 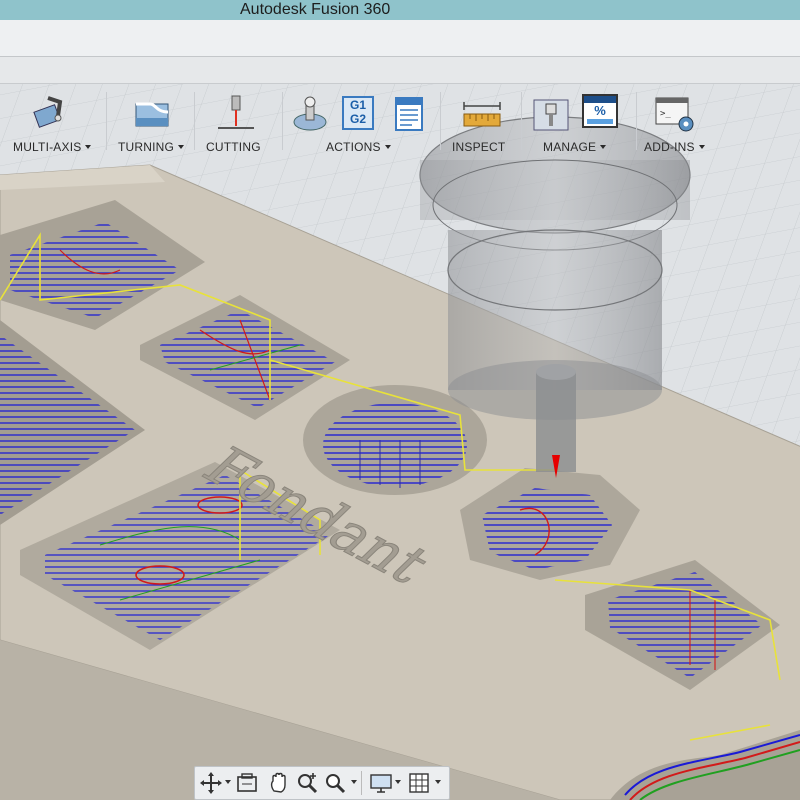 I want to click on turning-icon, so click(x=152, y=114).